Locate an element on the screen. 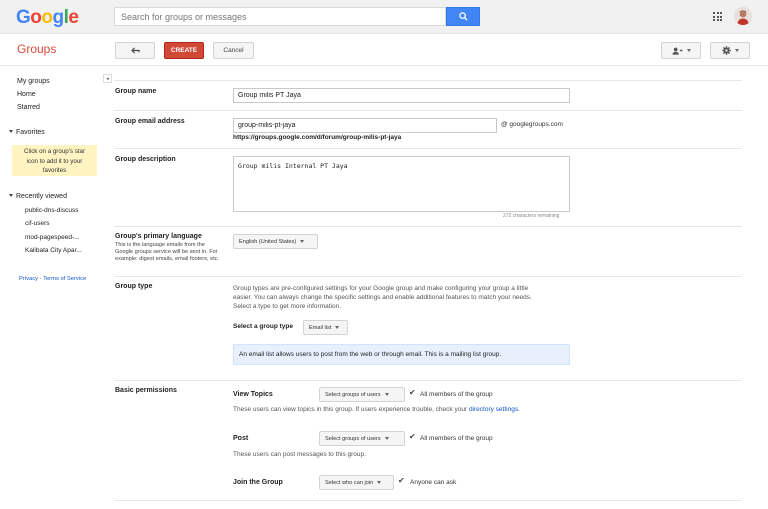 This screenshot has height=509, width=768. join-group-label: Join the Group is located at coordinates (258, 482).